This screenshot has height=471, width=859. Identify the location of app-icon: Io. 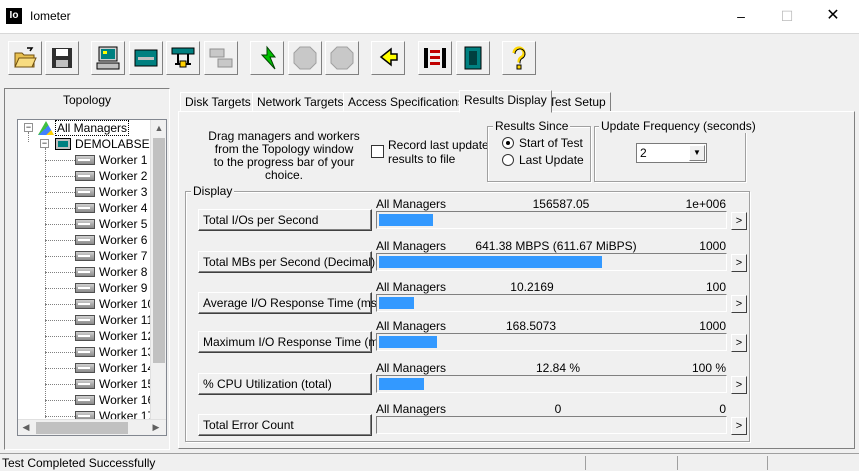
(14, 16).